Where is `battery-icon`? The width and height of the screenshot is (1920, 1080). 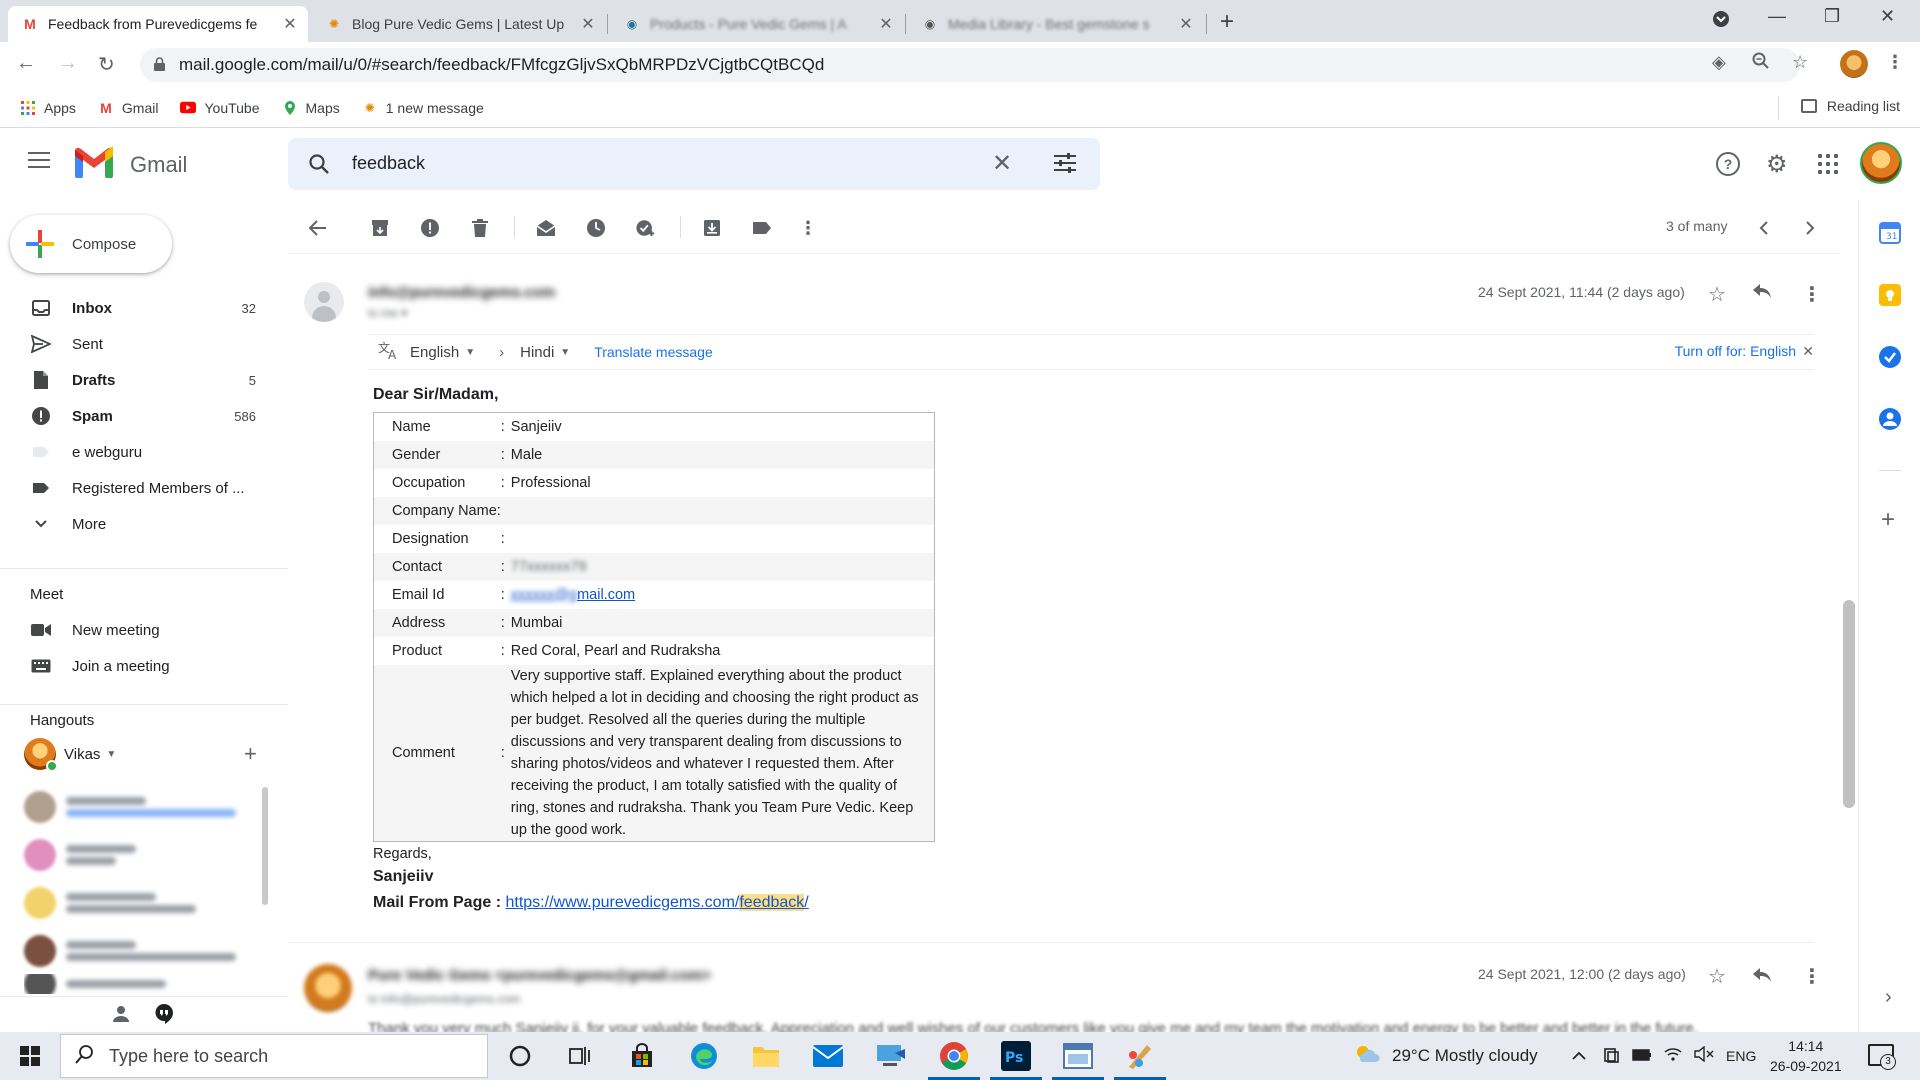 battery-icon is located at coordinates (1642, 1056).